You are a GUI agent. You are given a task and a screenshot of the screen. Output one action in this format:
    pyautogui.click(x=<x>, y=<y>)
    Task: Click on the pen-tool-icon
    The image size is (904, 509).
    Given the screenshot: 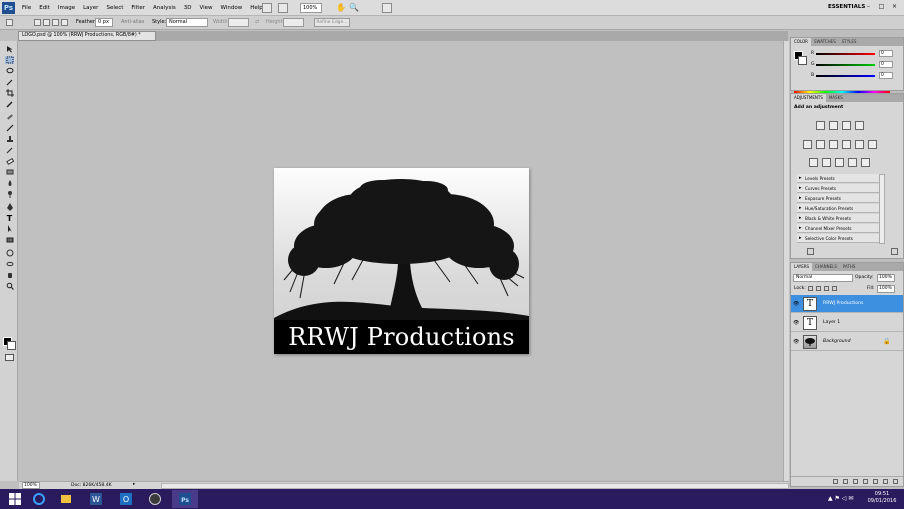 What is the action you would take?
    pyautogui.click(x=9, y=207)
    